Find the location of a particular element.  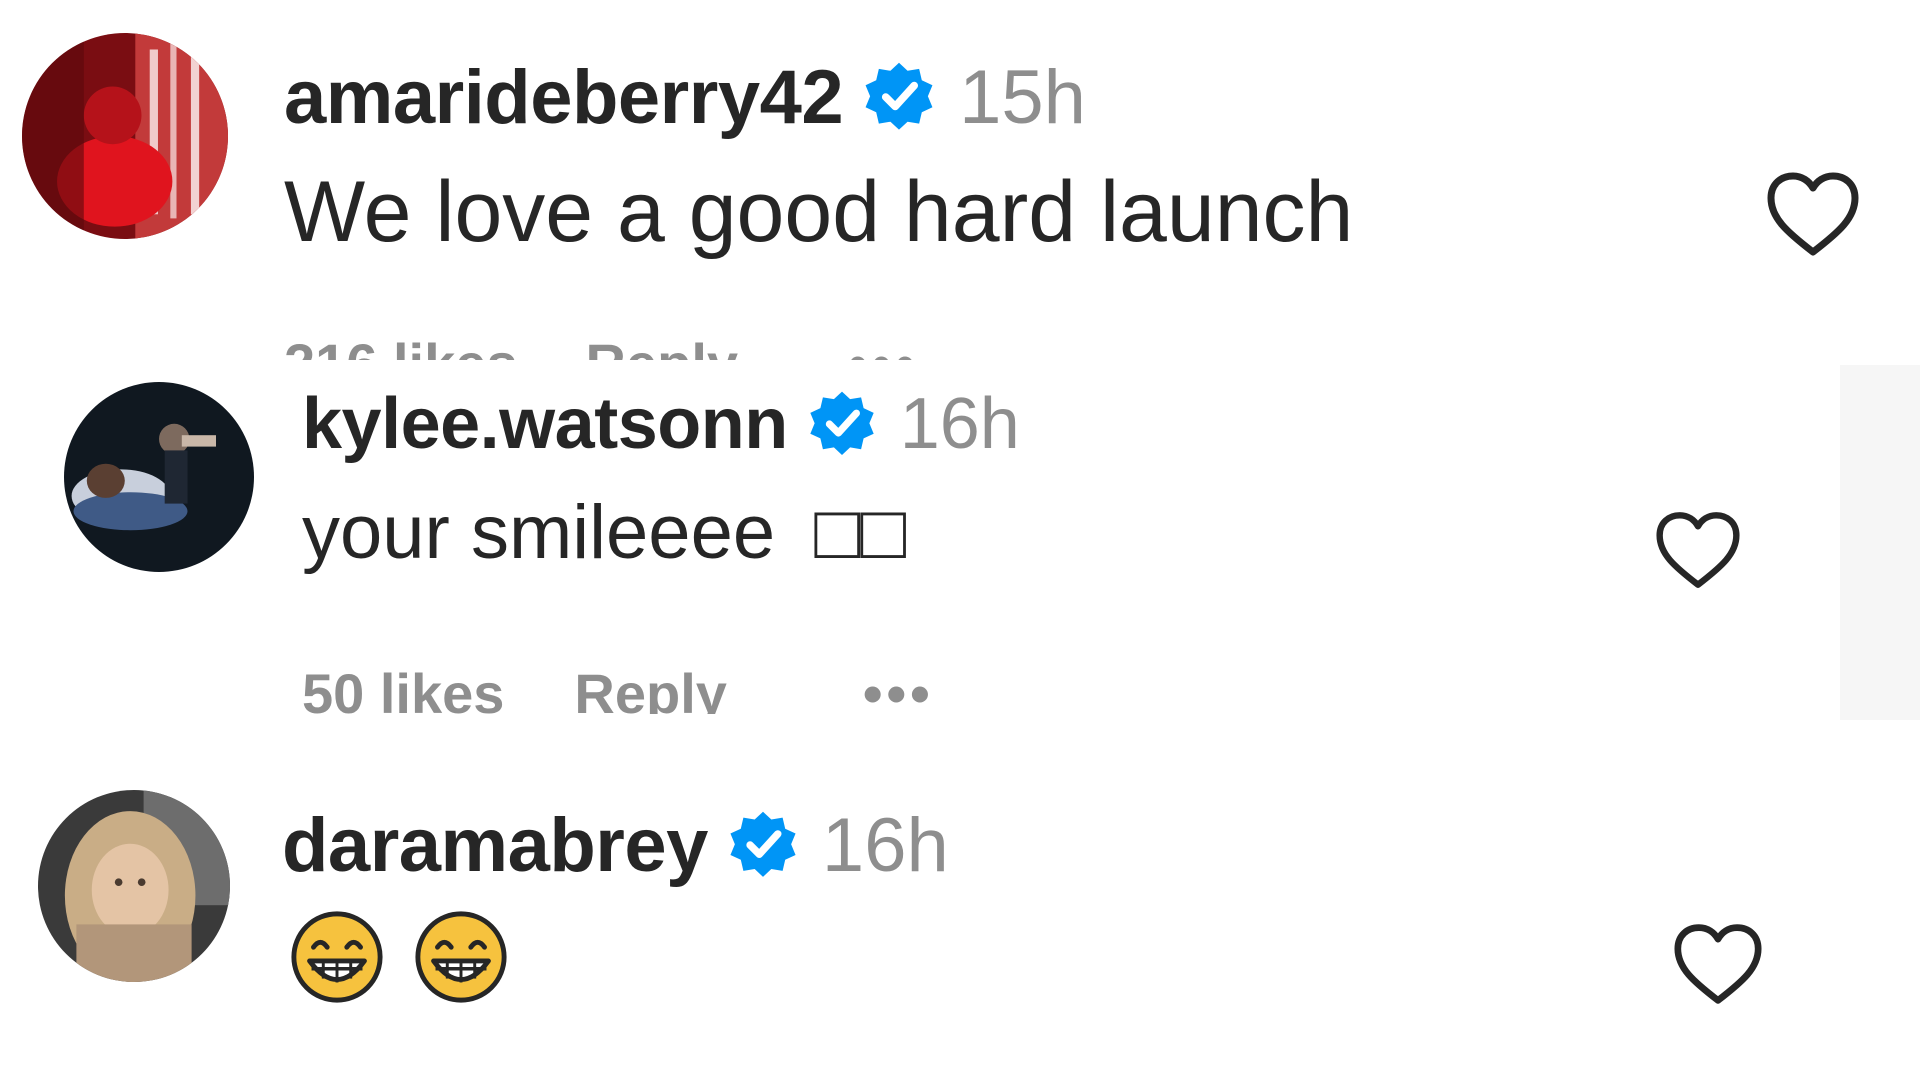

likes-count: 216 likes is located at coordinates (401, 346).